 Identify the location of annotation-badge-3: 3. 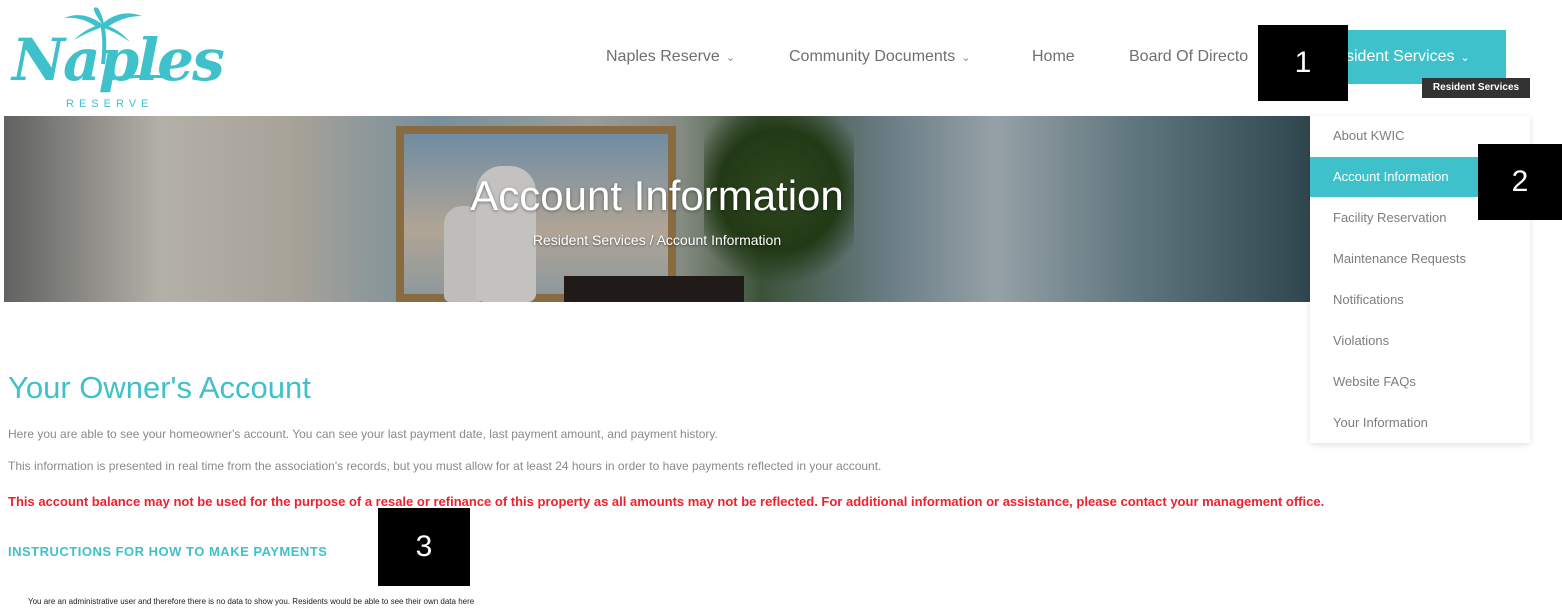
(424, 547).